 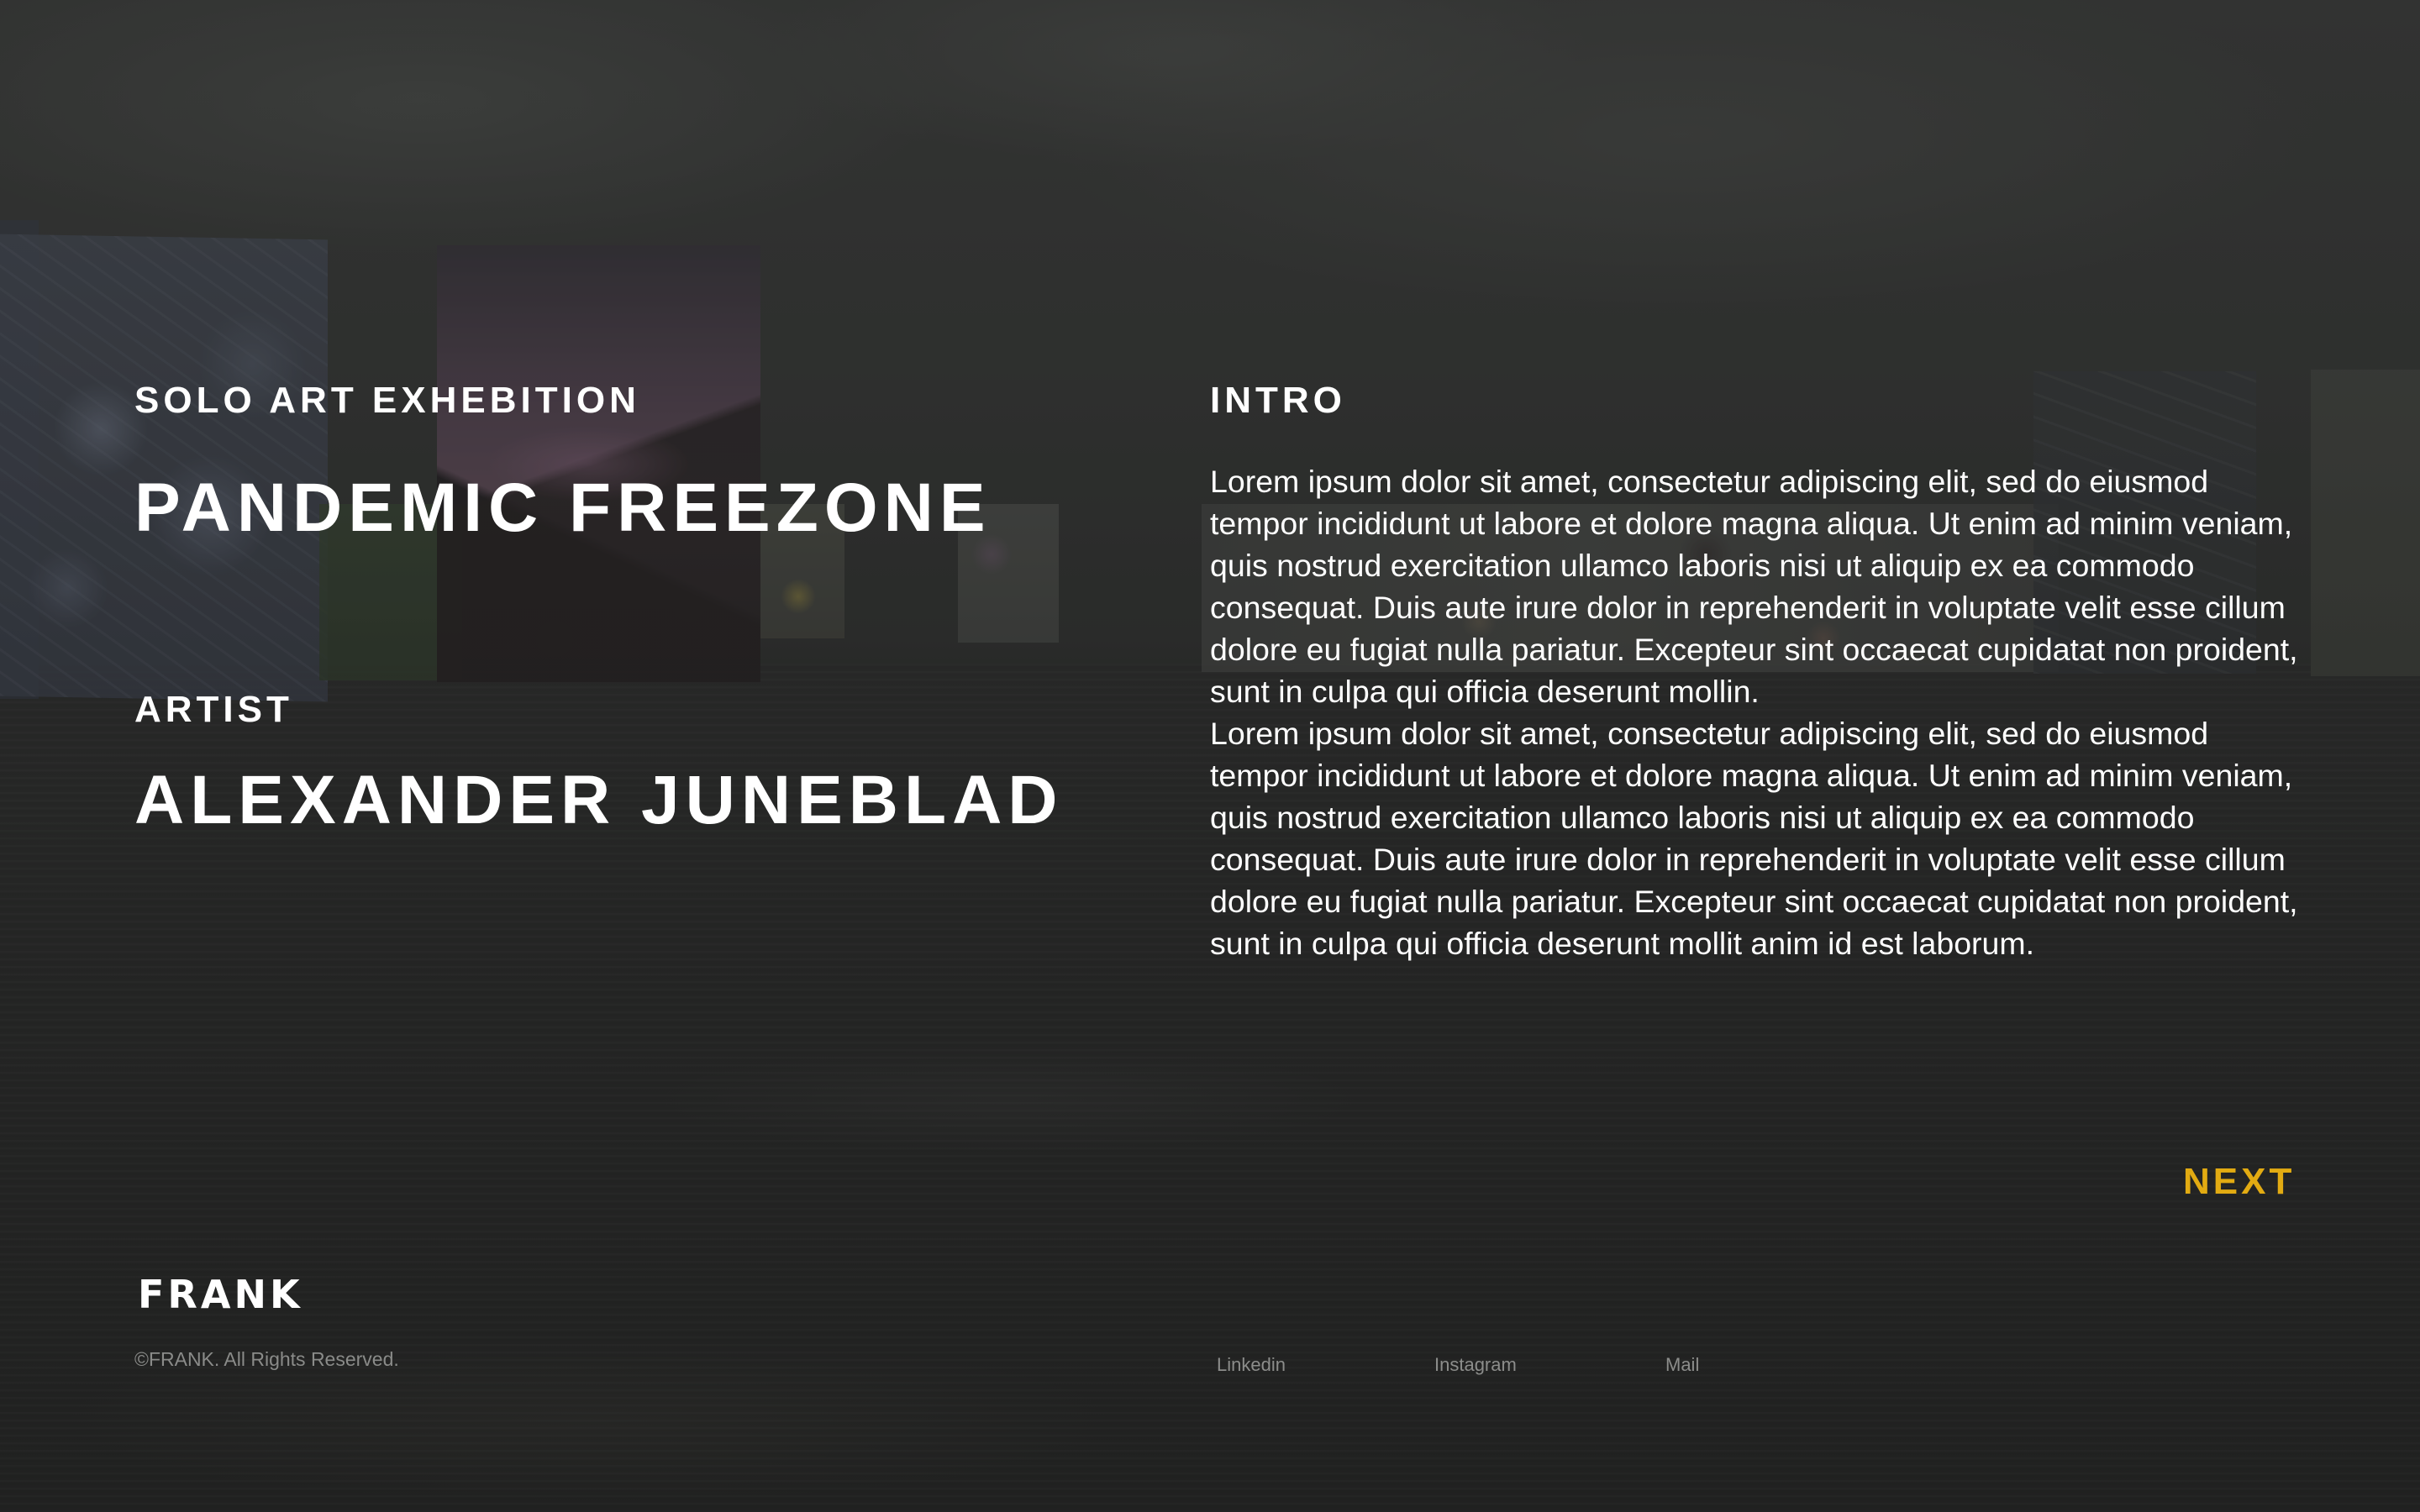 What do you see at coordinates (1682, 1365) in the screenshot?
I see `mail-link: Mail` at bounding box center [1682, 1365].